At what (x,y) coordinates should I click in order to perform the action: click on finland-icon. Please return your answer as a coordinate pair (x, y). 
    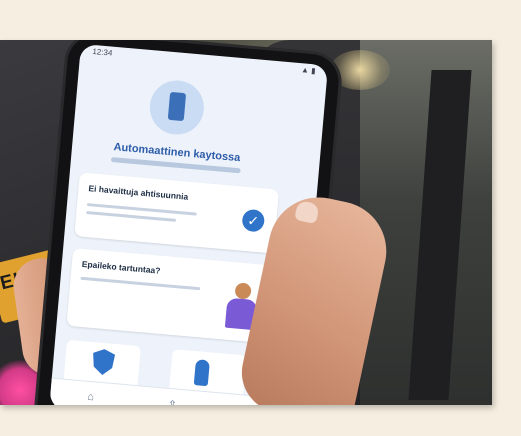
    Looking at the image, I should click on (201, 373).